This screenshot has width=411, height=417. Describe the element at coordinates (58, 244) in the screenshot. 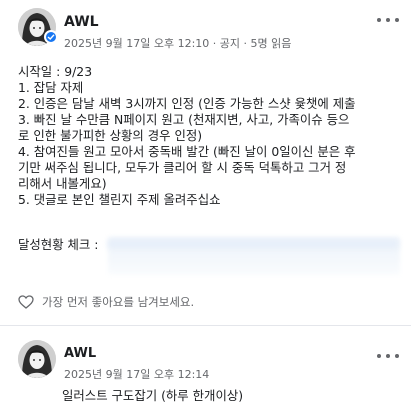

I see `progress-label: 달성현황 체크 :` at that location.